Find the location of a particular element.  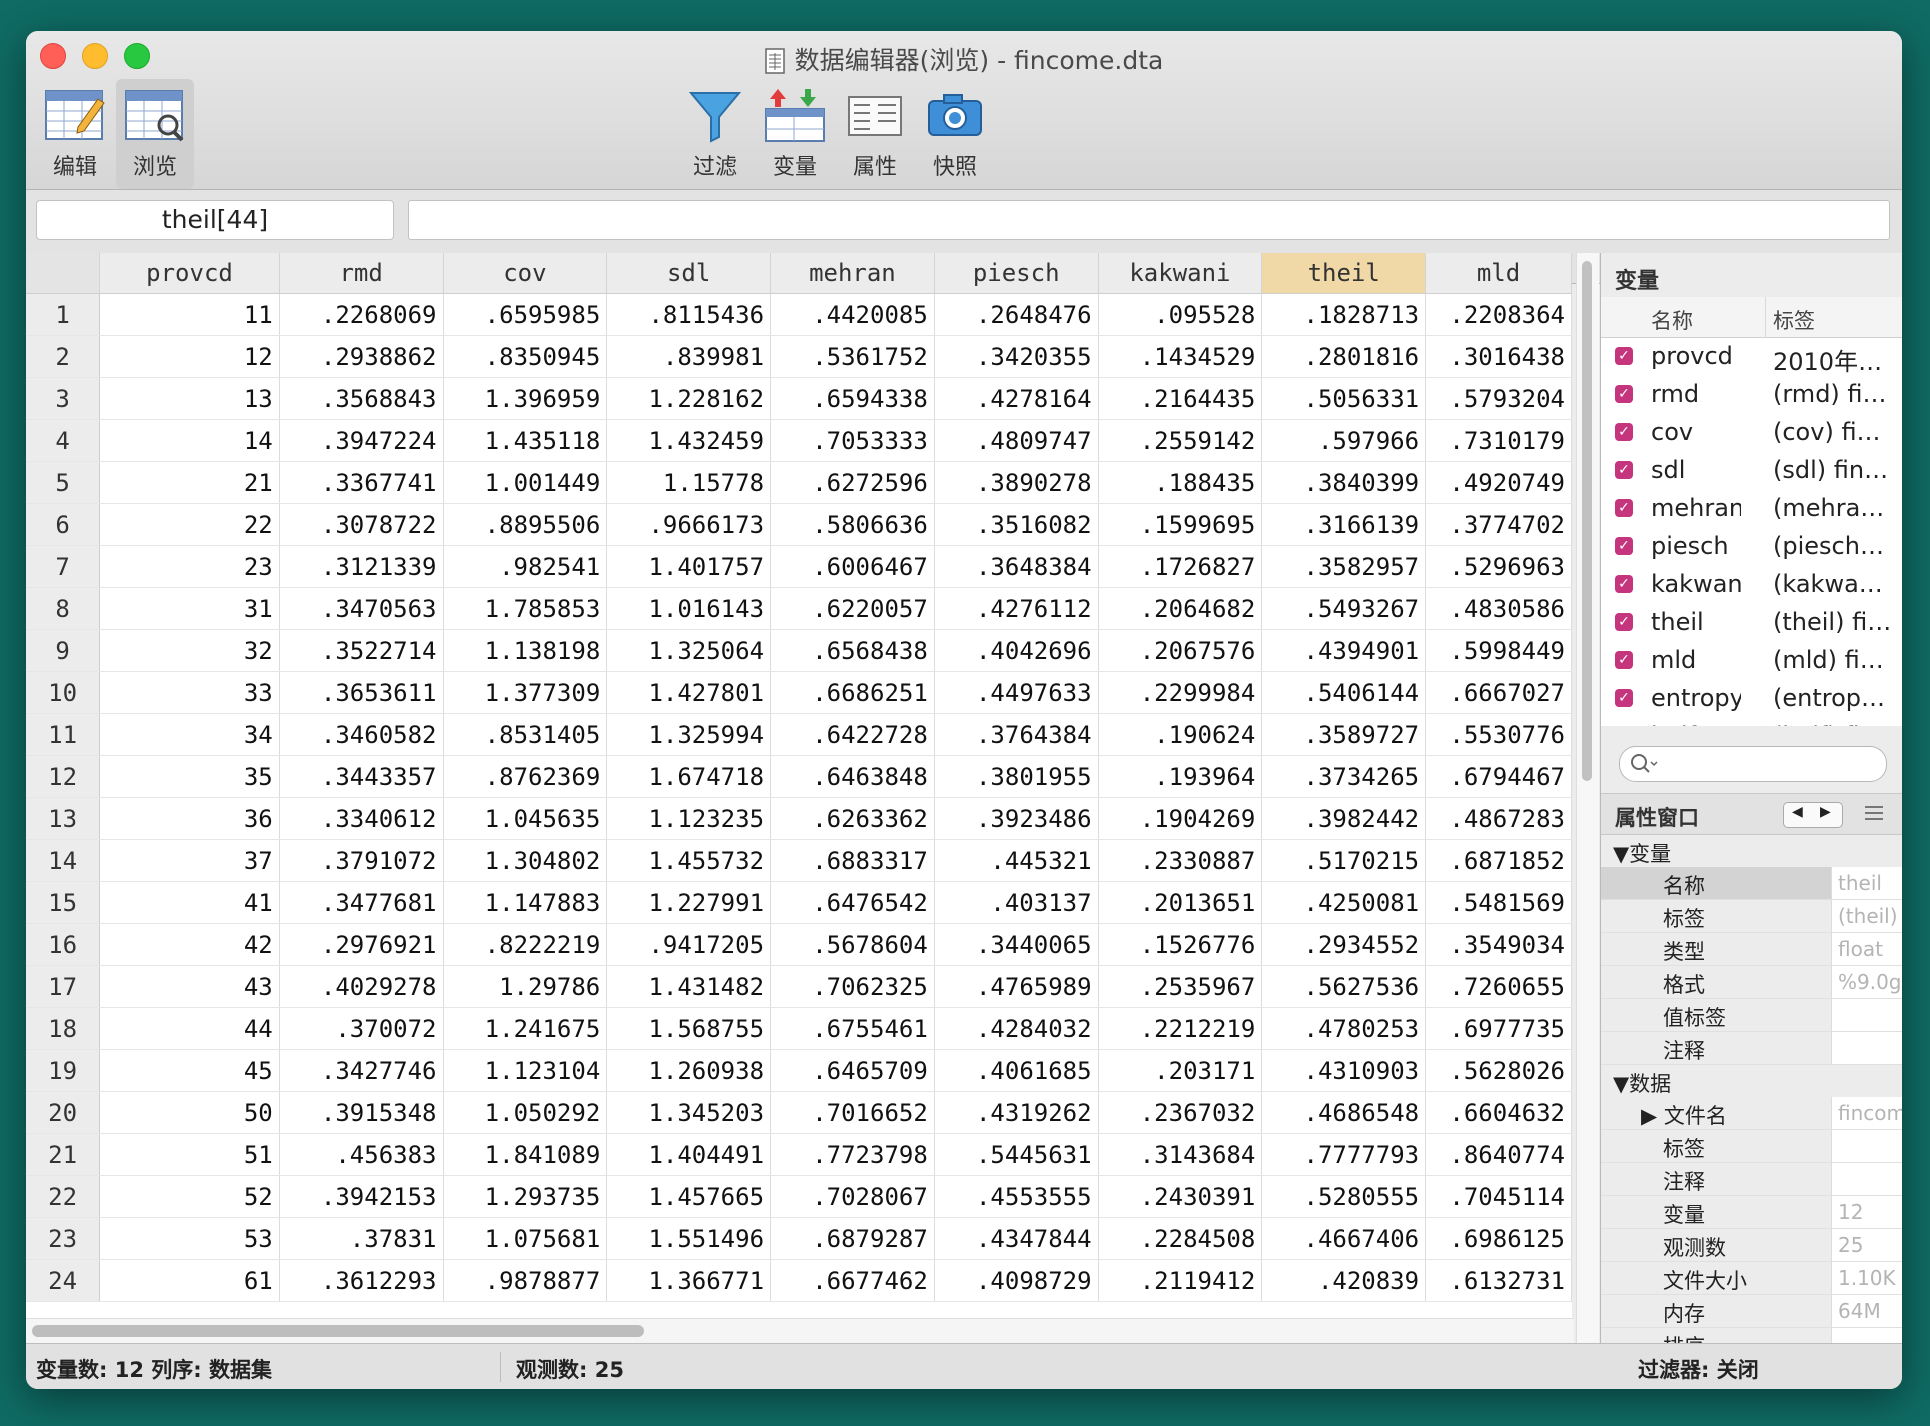

column-header-cov: cov is located at coordinates (525, 273).